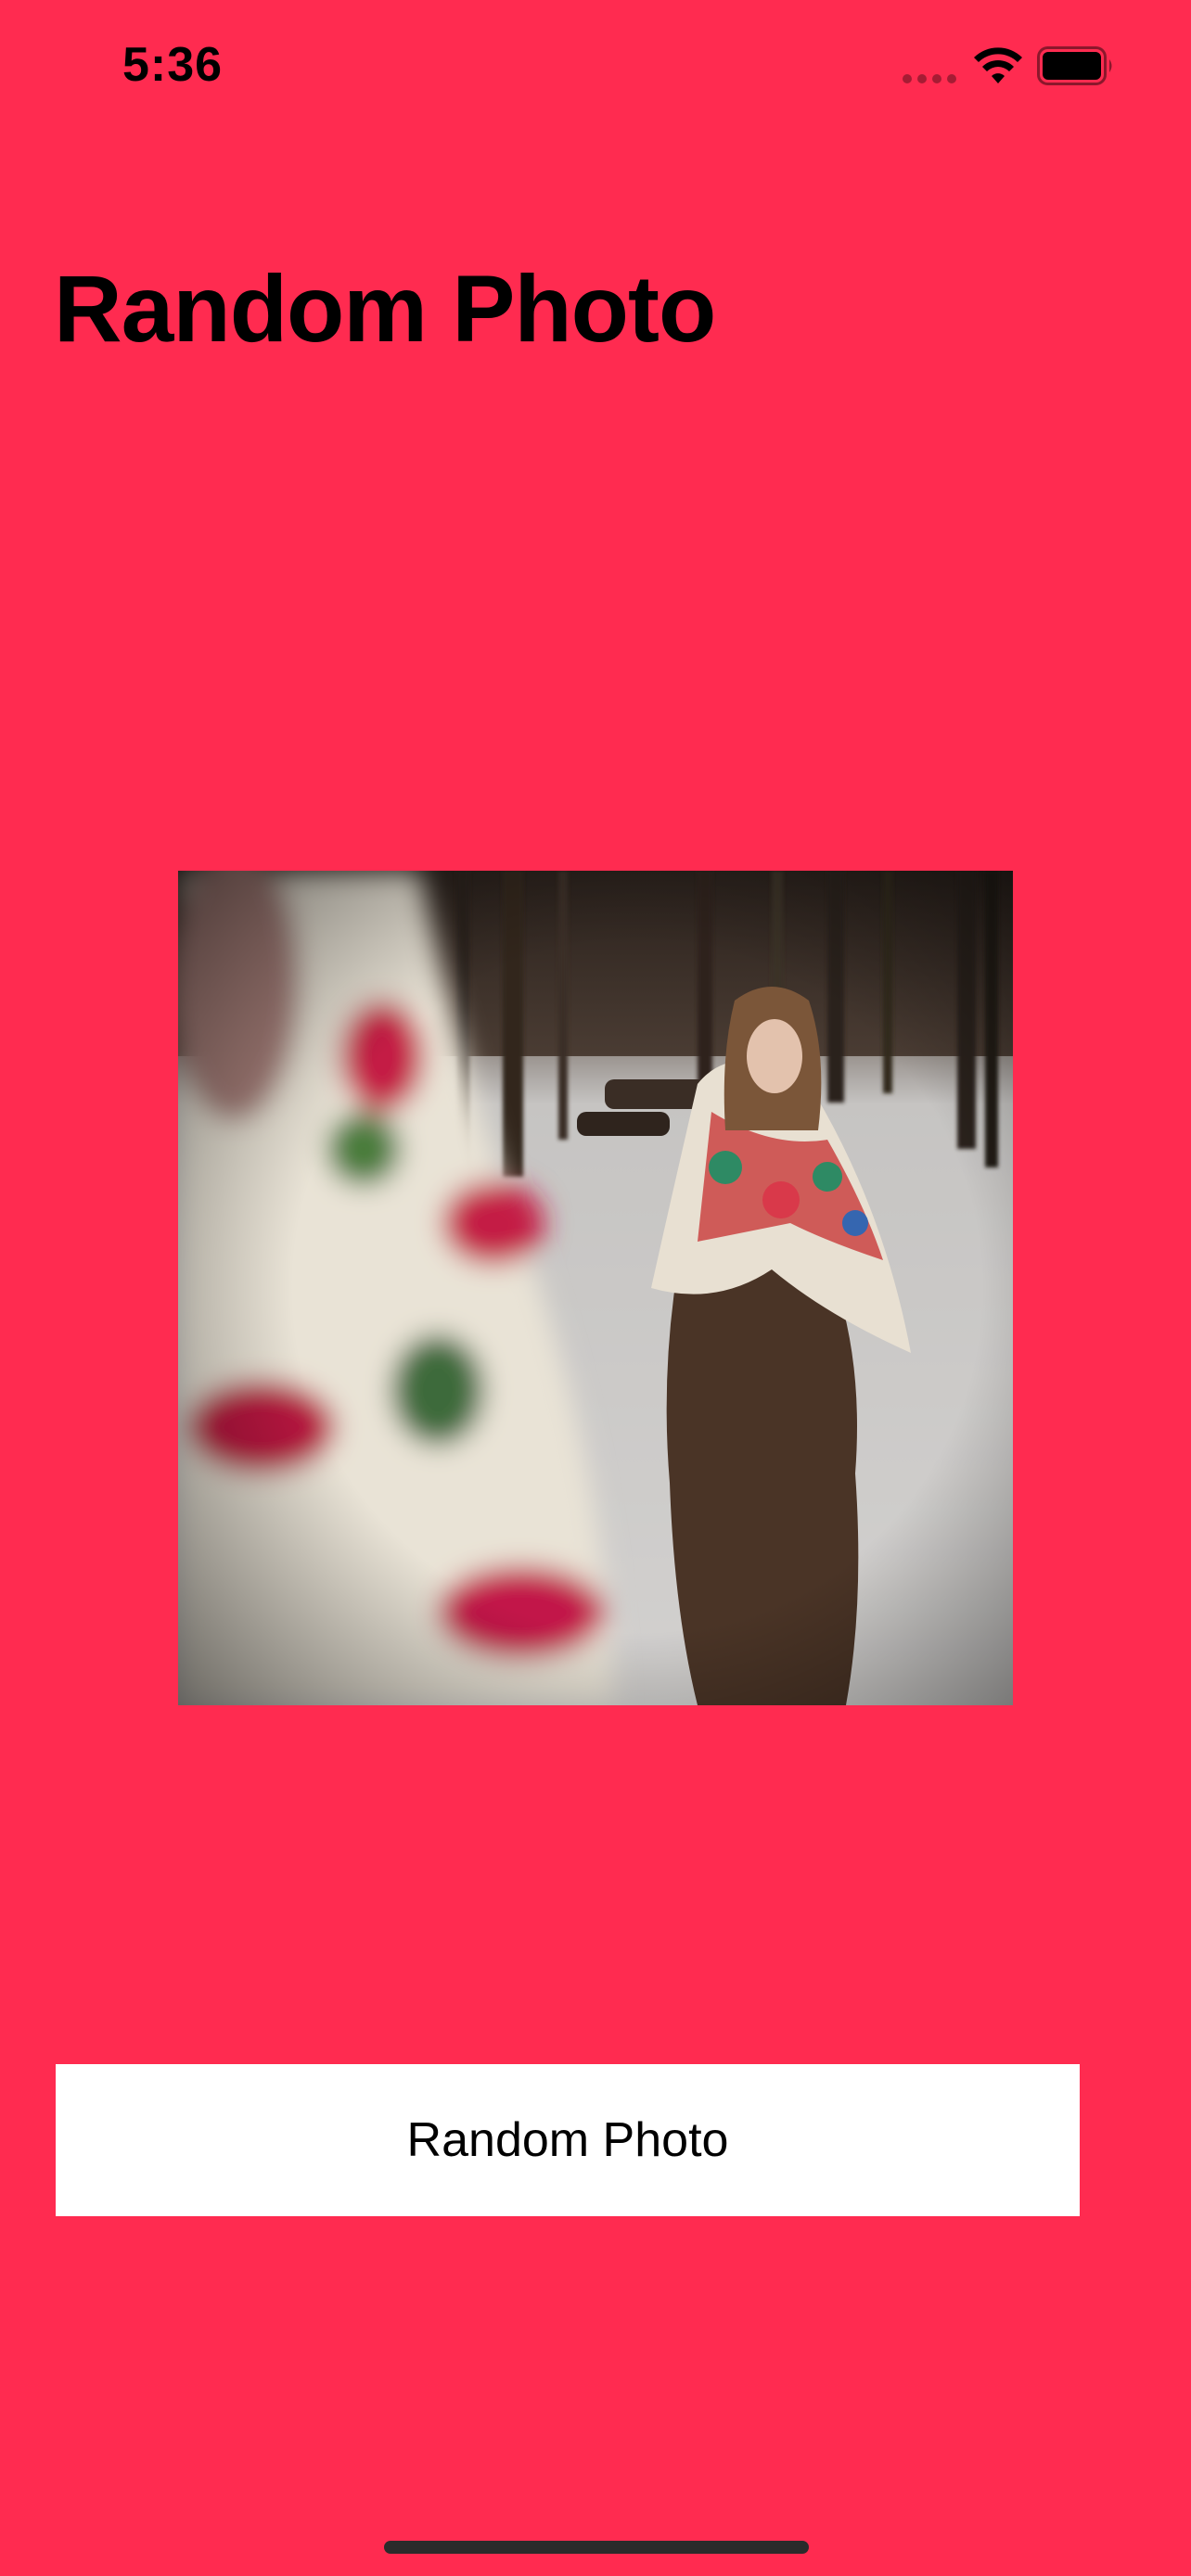 Image resolution: width=1191 pixels, height=2576 pixels. Describe the element at coordinates (597, 2547) in the screenshot. I see `home-indicator` at that location.